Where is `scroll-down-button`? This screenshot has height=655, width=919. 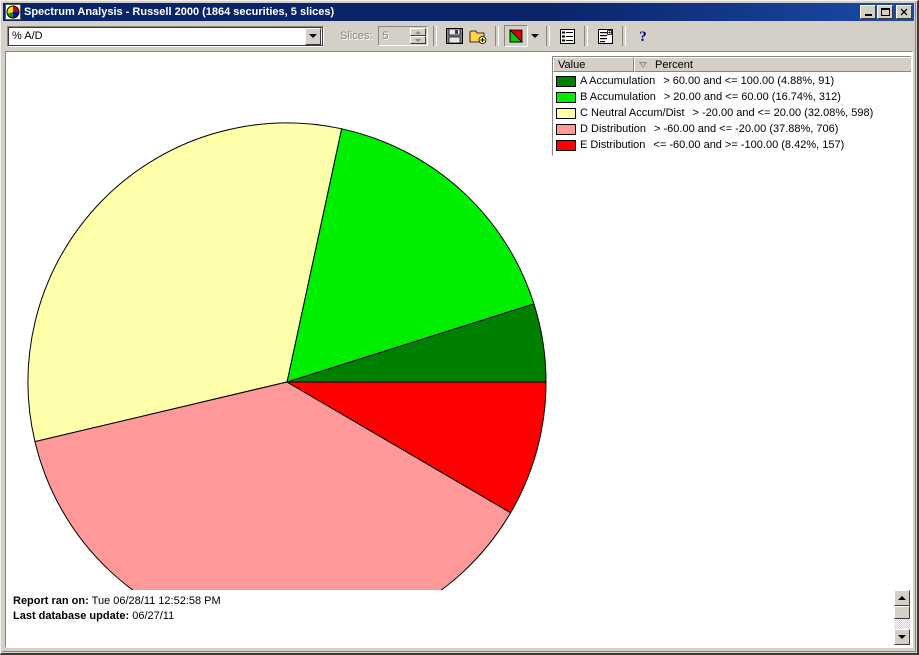 scroll-down-button is located at coordinates (902, 637).